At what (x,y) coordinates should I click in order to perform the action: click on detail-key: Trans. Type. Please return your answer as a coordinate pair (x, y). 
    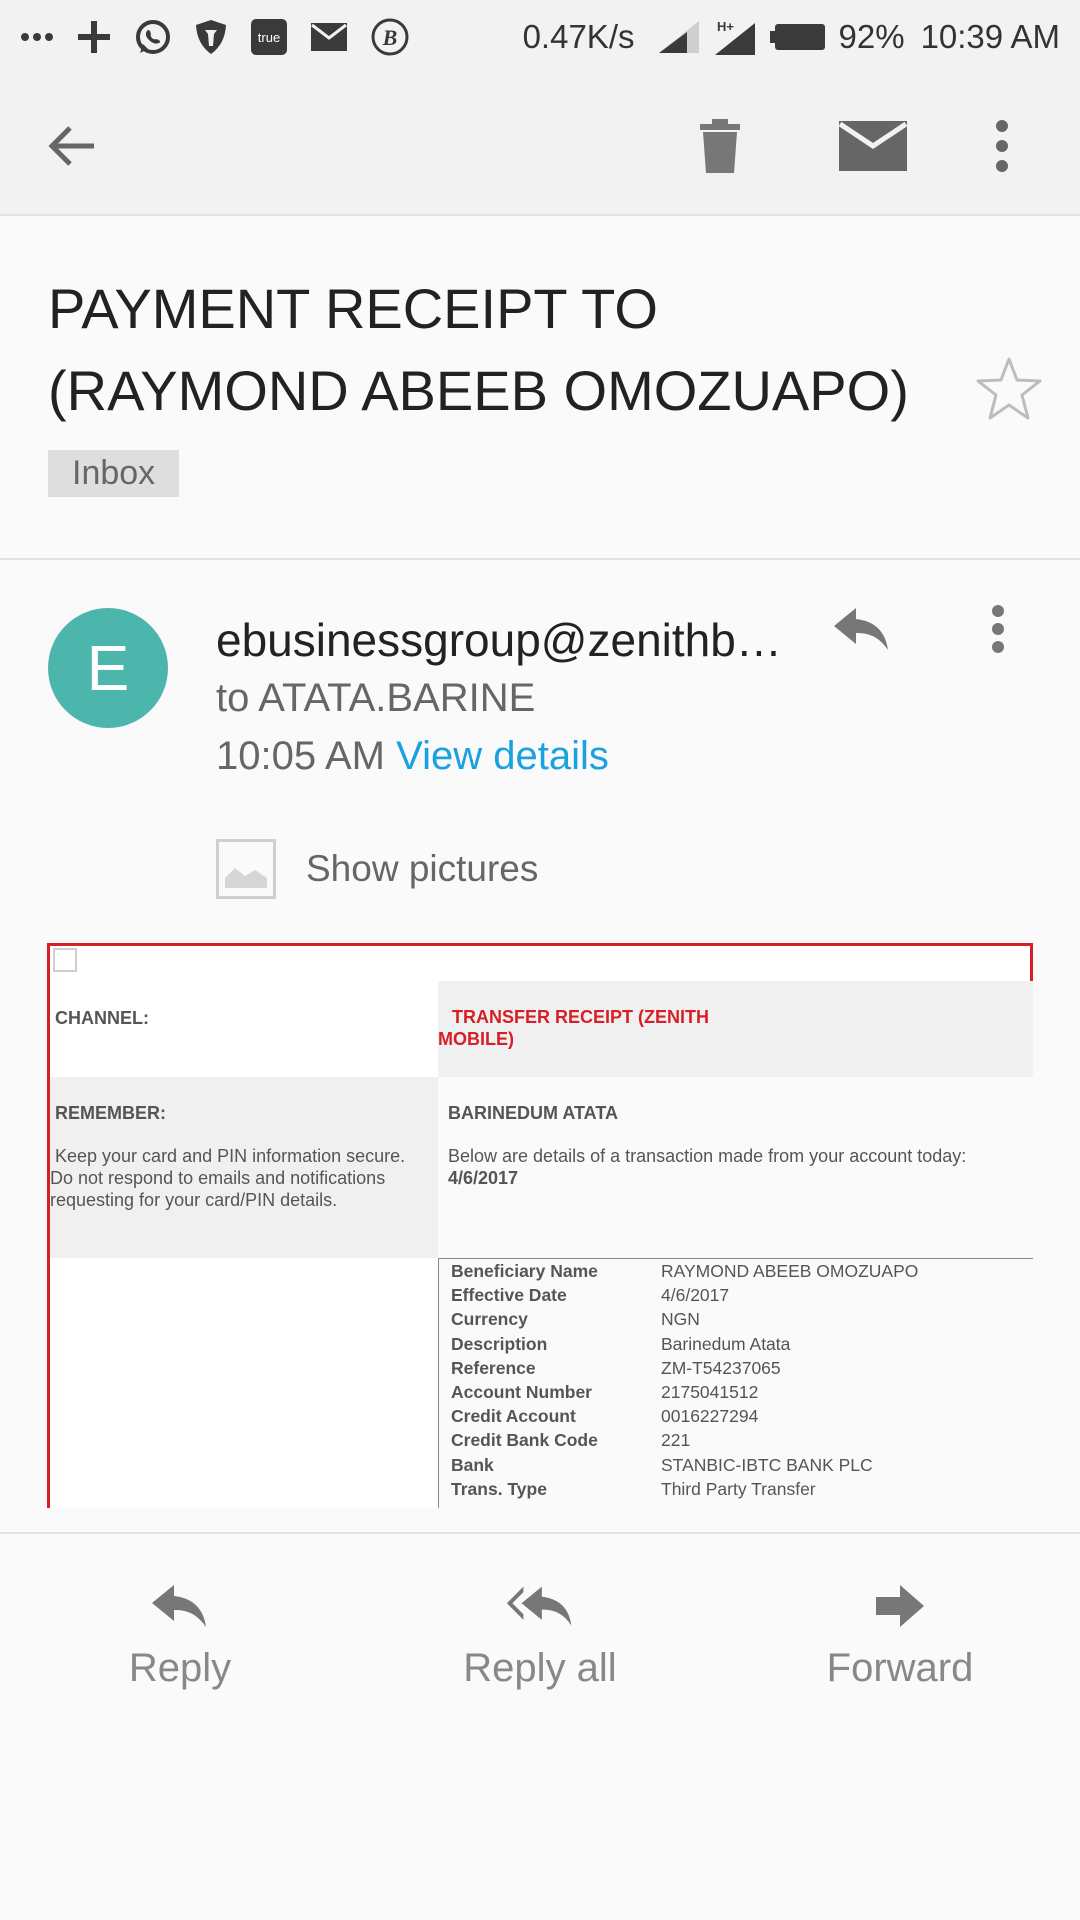
    Looking at the image, I should click on (499, 1488).